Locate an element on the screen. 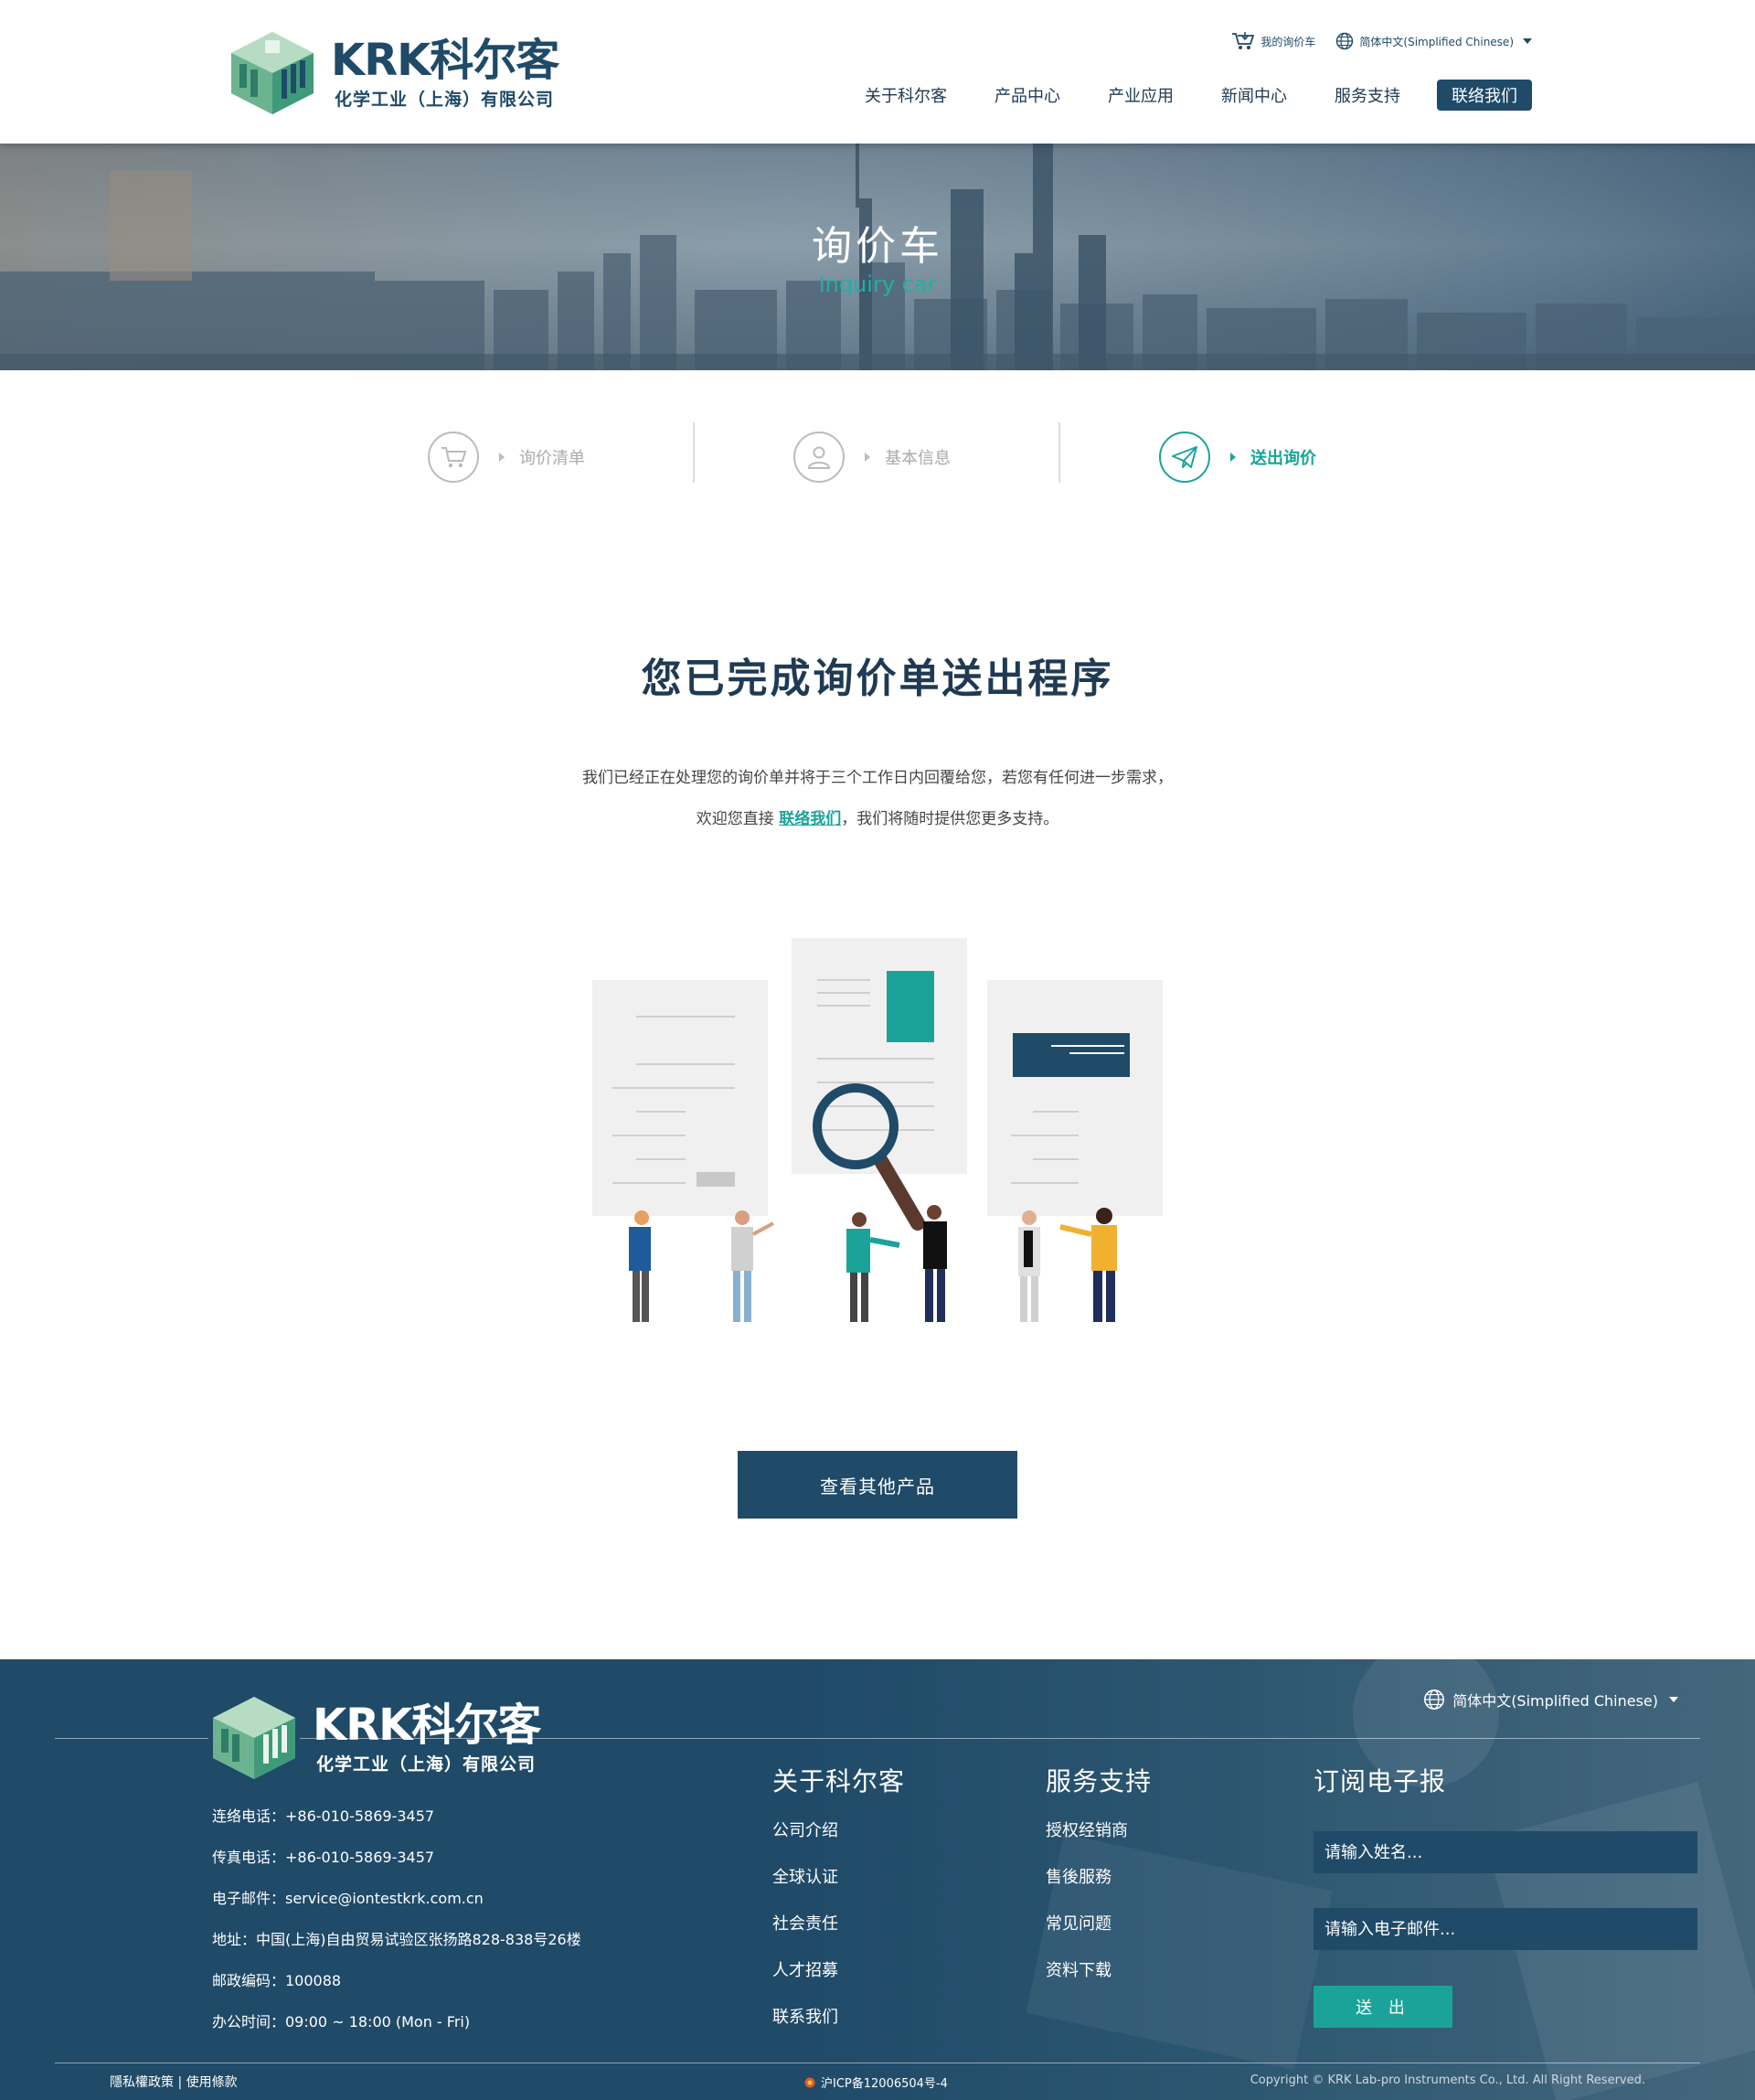  page-banner: 询价车 Inquiry car is located at coordinates (878, 257).